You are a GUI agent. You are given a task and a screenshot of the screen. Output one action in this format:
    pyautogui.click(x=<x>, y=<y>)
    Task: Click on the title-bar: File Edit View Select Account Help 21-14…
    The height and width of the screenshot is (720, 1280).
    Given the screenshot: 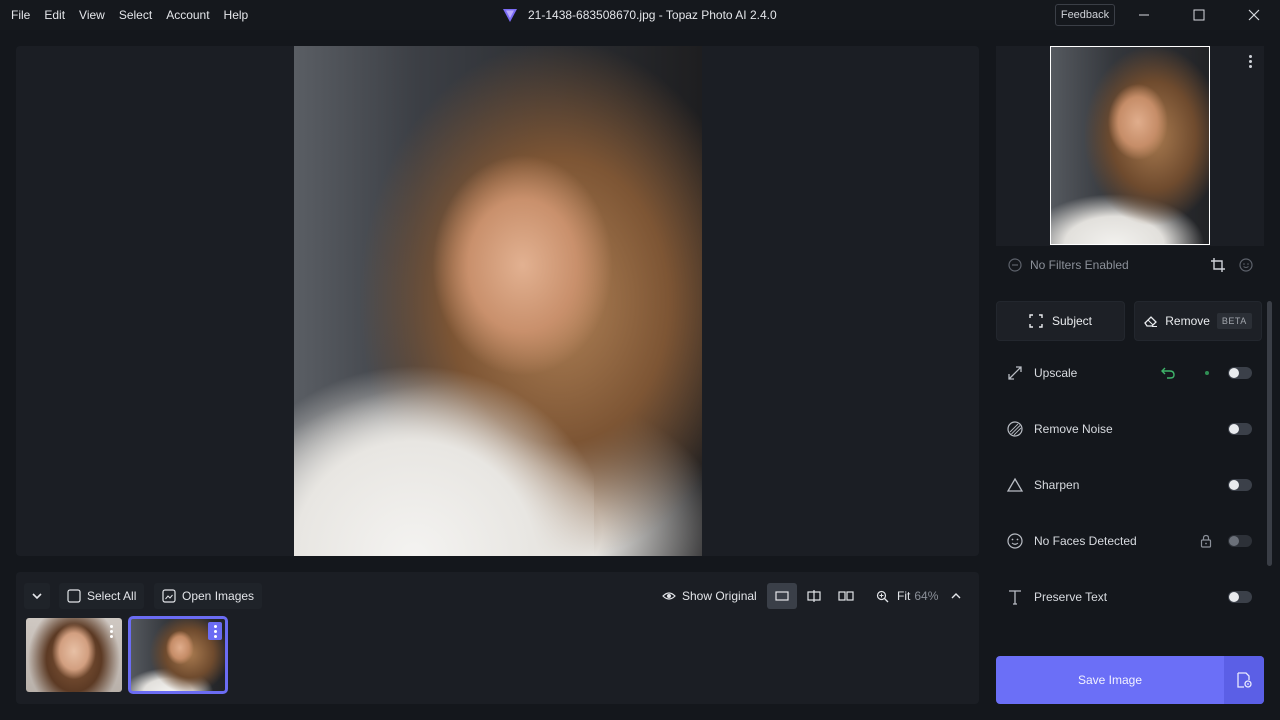 What is the action you would take?
    pyautogui.click(x=640, y=15)
    